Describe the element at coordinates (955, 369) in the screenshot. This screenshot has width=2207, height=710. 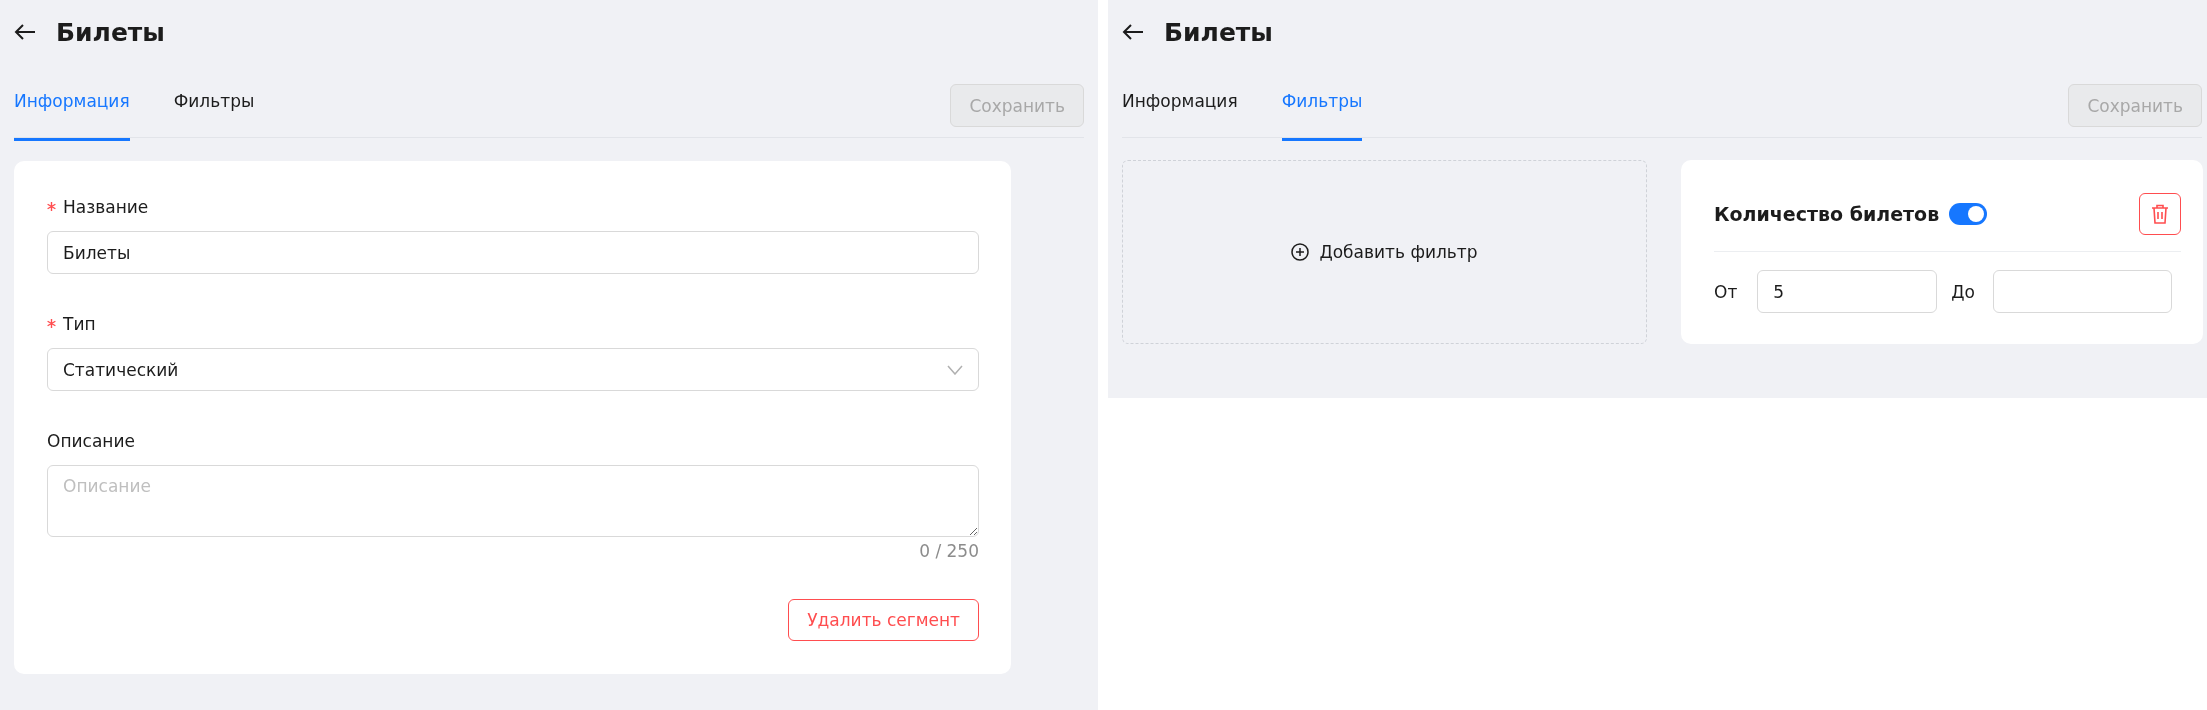
I see `chevron-down-icon` at that location.